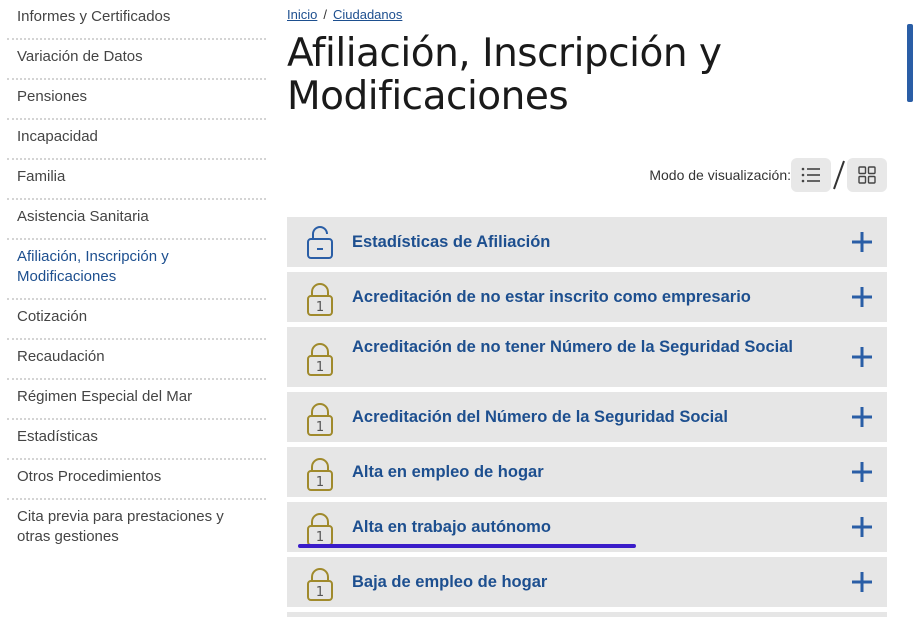  Describe the element at coordinates (467, 546) in the screenshot. I see `highlight-underline` at that location.